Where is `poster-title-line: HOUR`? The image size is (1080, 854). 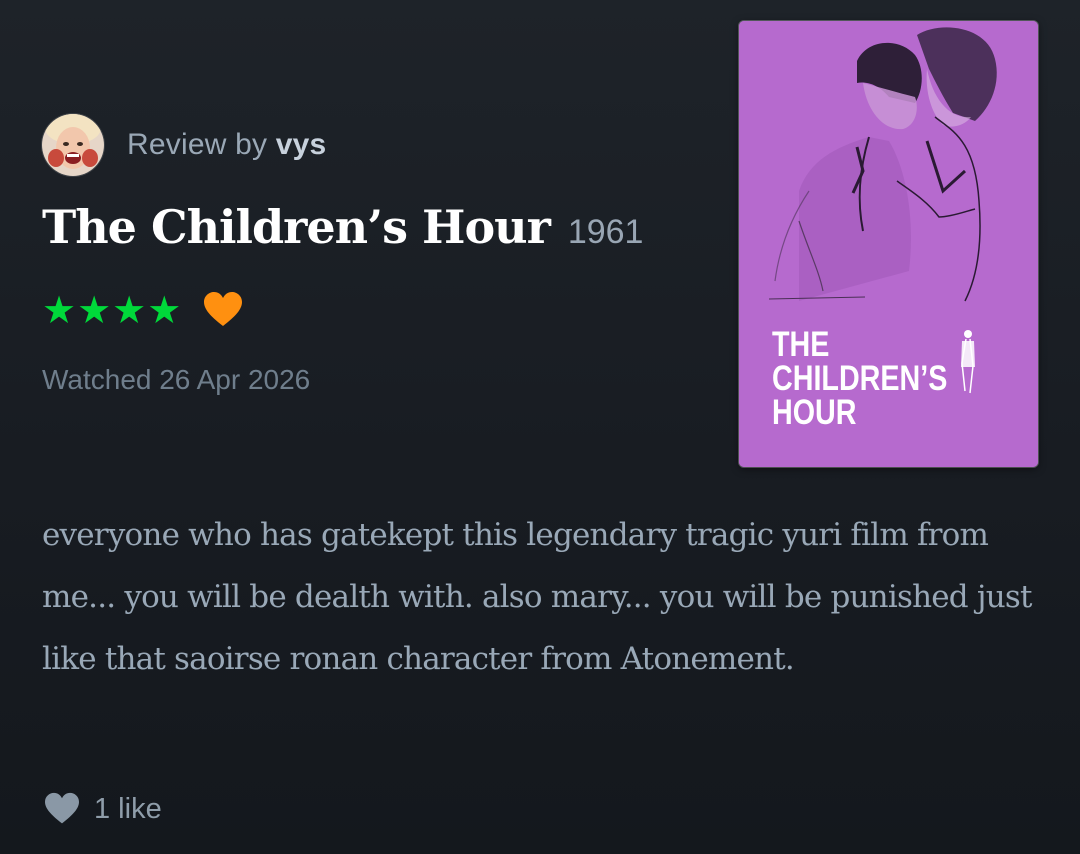
poster-title-line: HOUR is located at coordinates (814, 412).